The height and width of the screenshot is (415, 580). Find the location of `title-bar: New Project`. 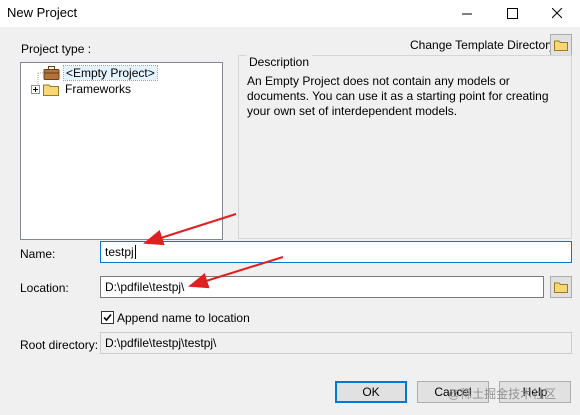

title-bar: New Project is located at coordinates (290, 13).